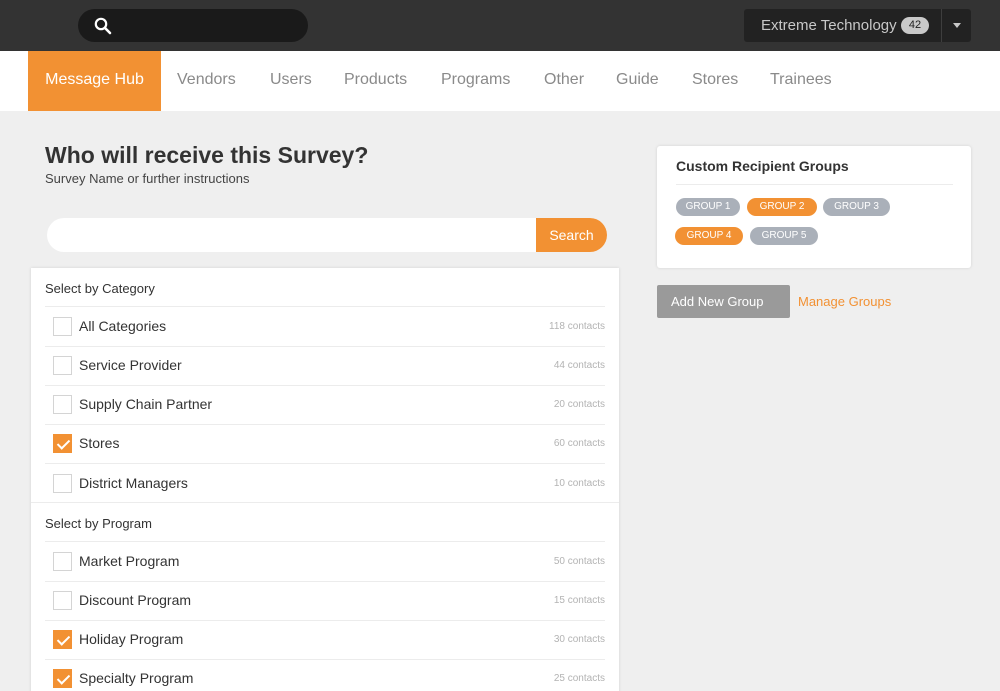 The width and height of the screenshot is (1000, 691). Describe the element at coordinates (844, 301) in the screenshot. I see `manage-groups-link: Manage Groups` at that location.